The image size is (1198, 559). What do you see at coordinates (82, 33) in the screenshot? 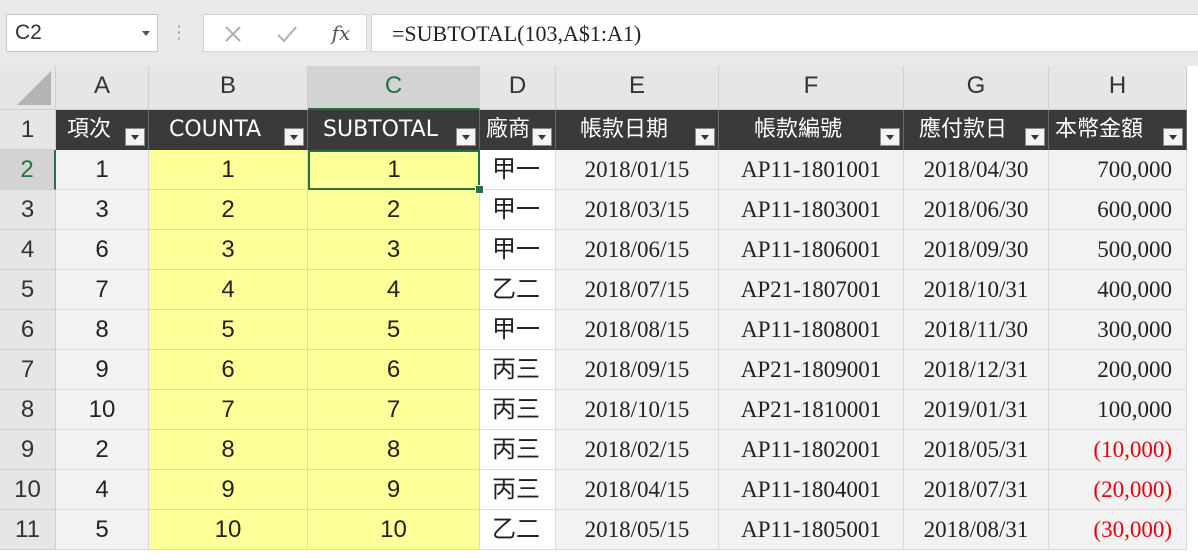
I see `name-box: C2` at bounding box center [82, 33].